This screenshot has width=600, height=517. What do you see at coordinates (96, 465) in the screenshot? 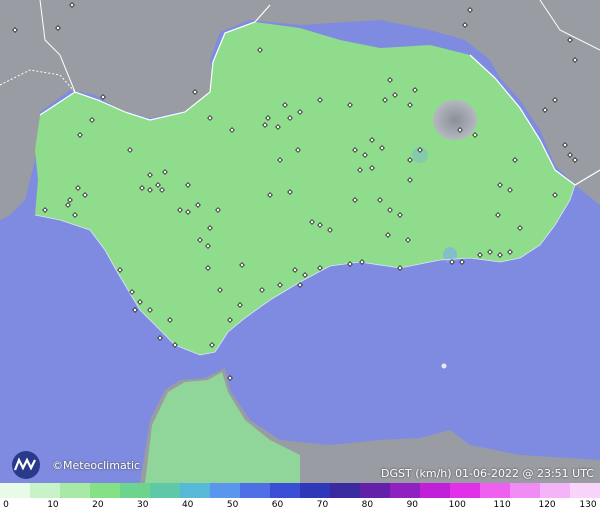
I see `brand-name: ©Meteoclimatic` at bounding box center [96, 465].